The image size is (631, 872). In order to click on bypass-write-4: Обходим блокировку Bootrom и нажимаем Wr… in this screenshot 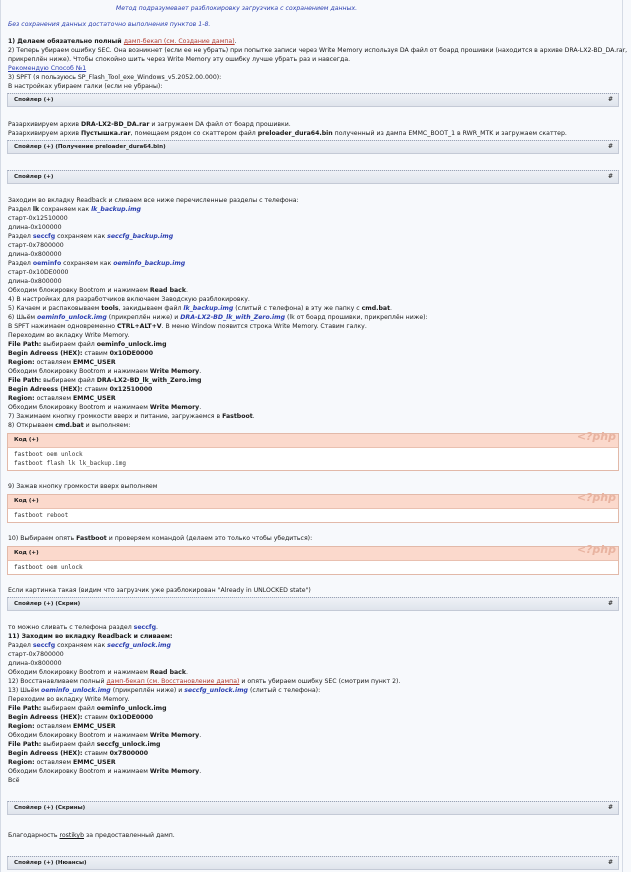, I will do `click(105, 771)`.